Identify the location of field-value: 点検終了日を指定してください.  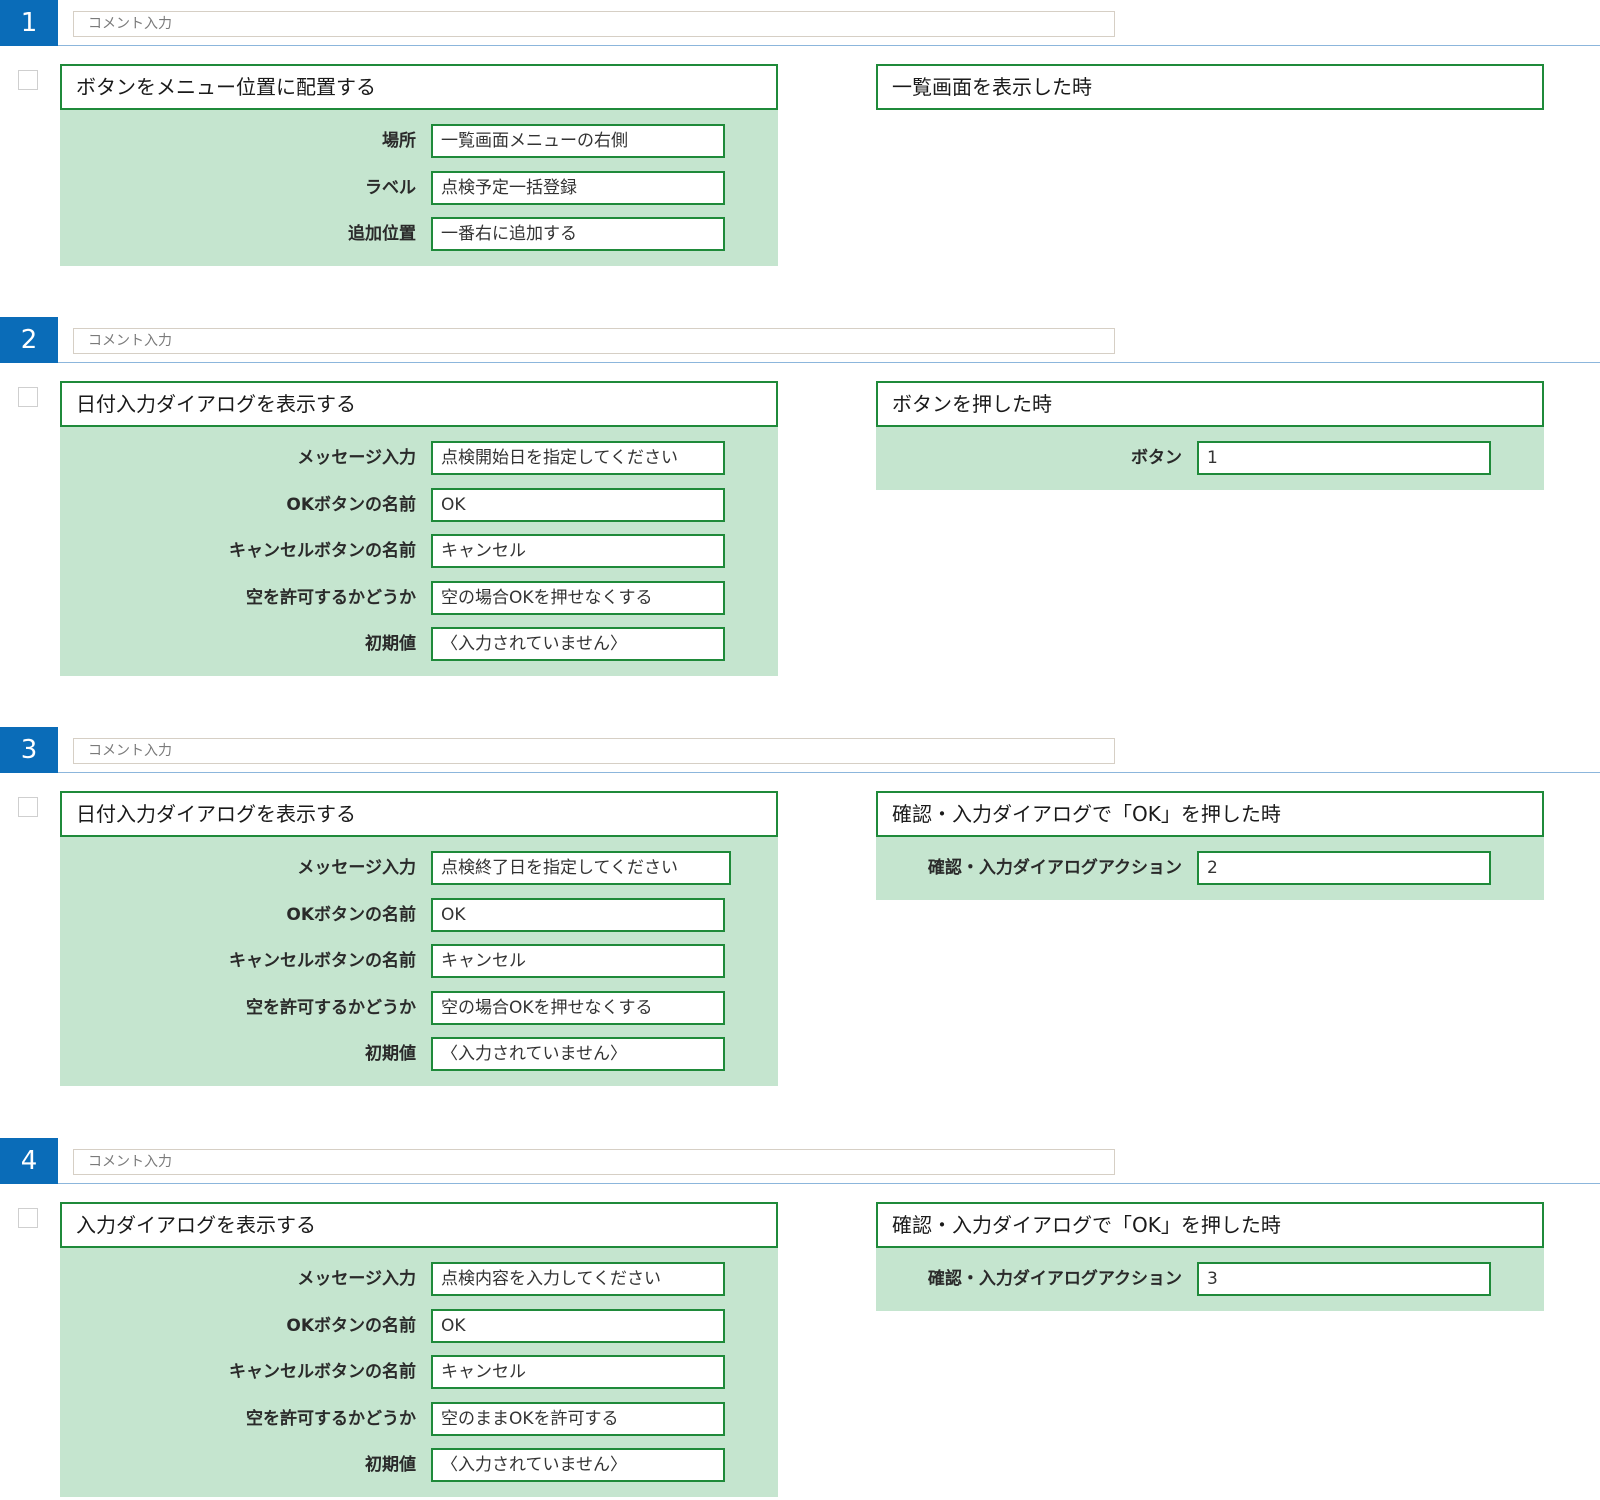
(581, 868).